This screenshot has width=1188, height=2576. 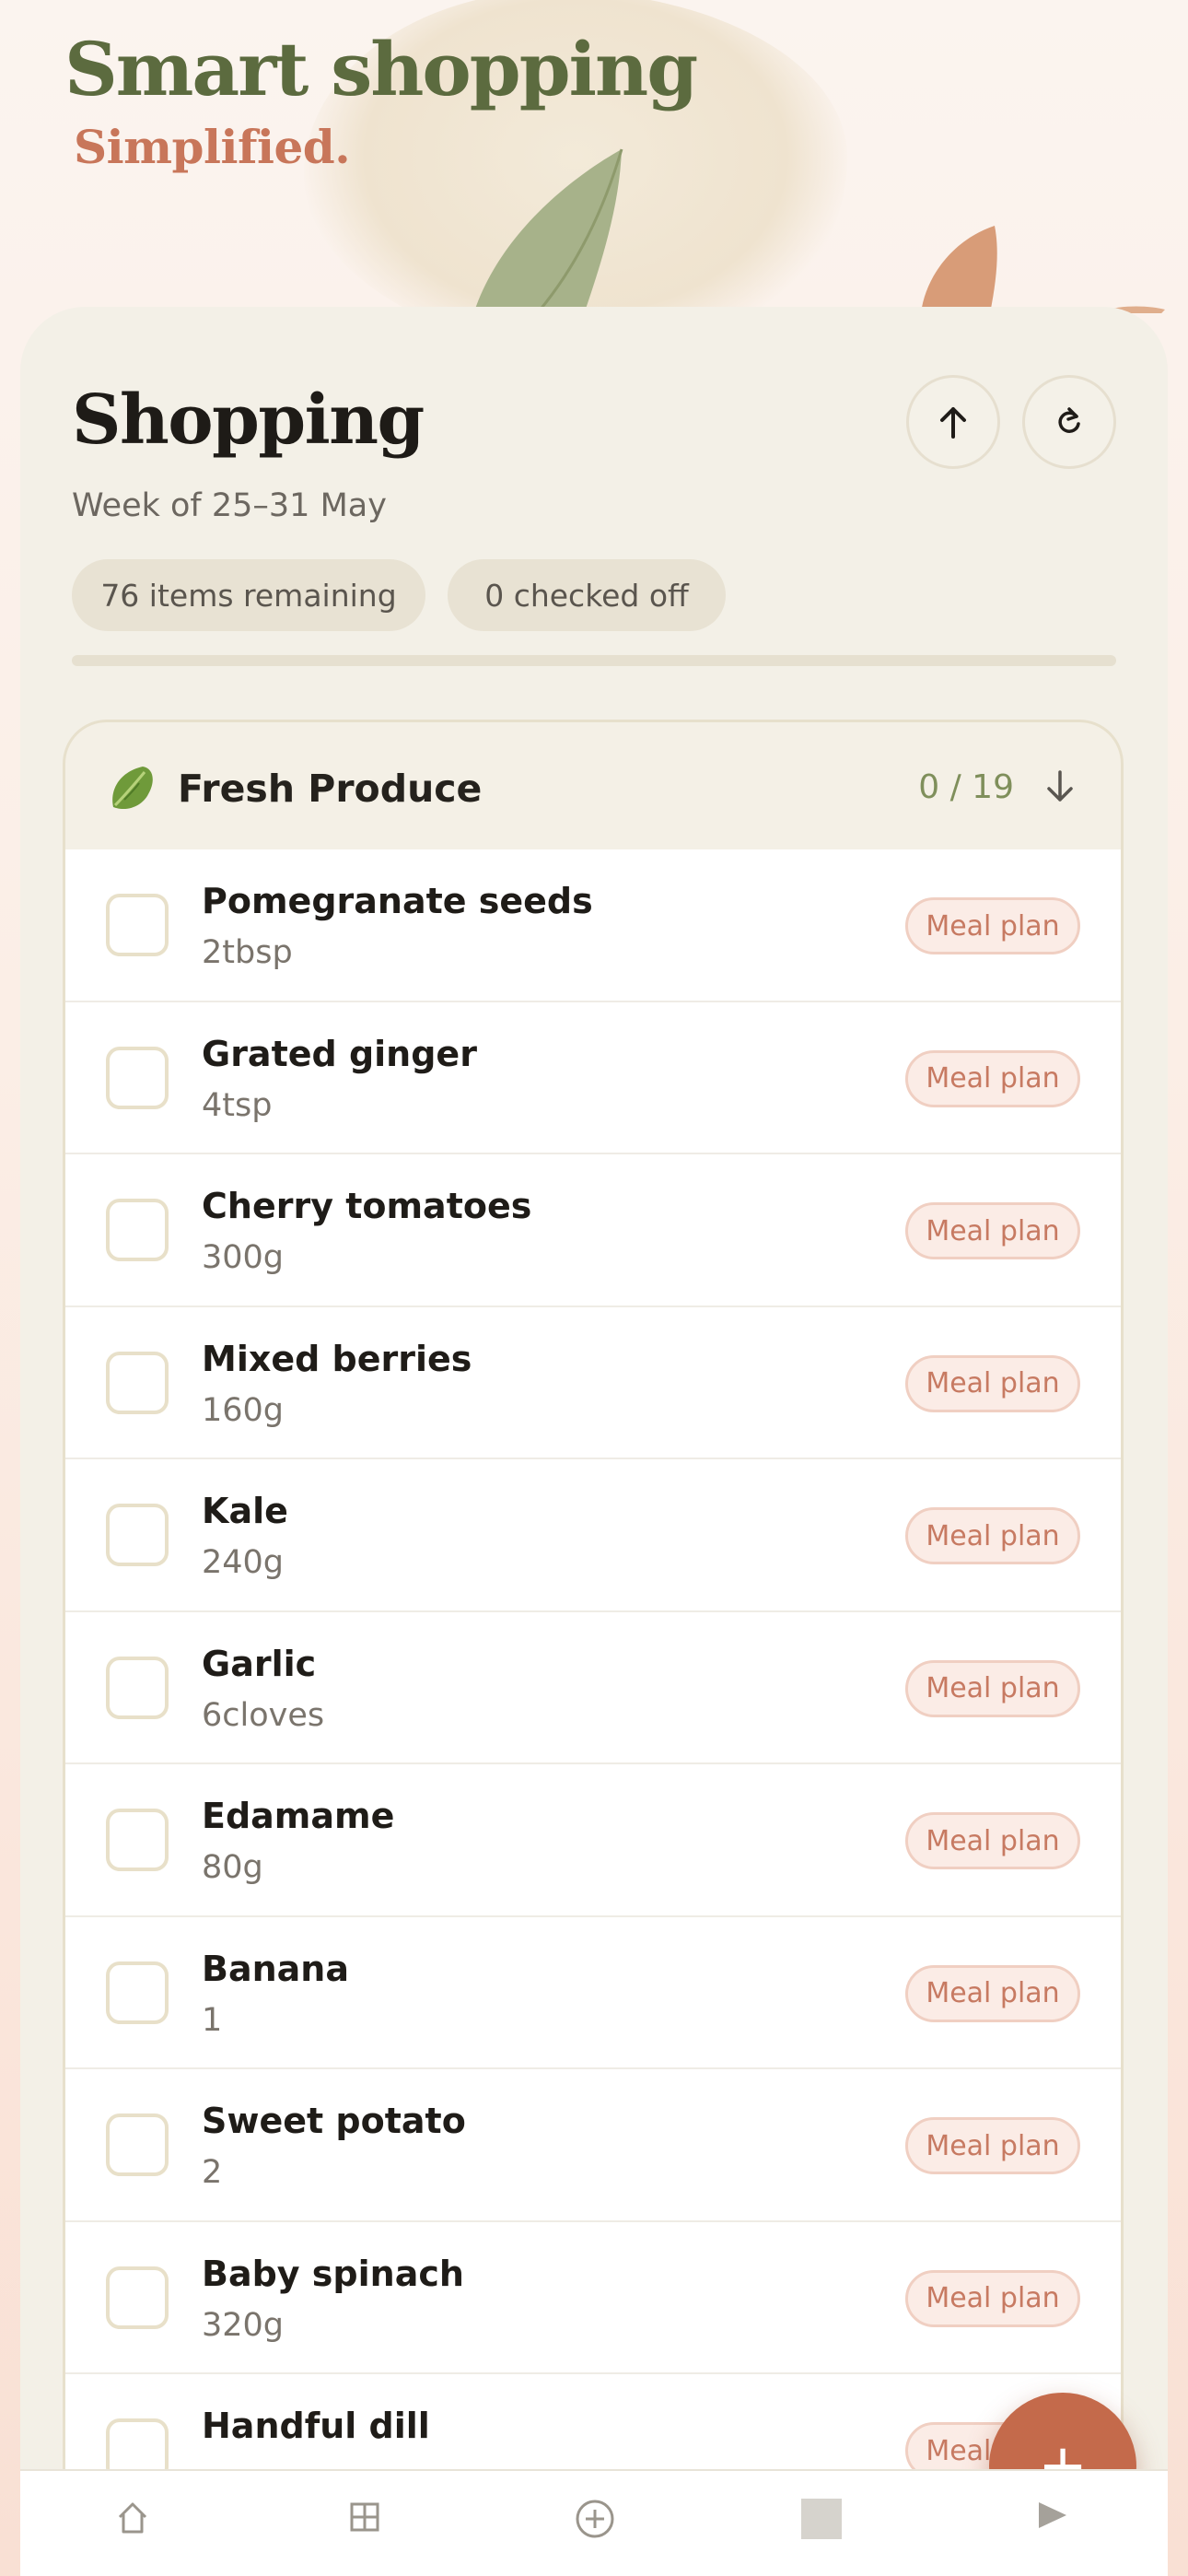 What do you see at coordinates (593, 925) in the screenshot?
I see `list-item: Pomegranate seeds 2tbsp Meal plan` at bounding box center [593, 925].